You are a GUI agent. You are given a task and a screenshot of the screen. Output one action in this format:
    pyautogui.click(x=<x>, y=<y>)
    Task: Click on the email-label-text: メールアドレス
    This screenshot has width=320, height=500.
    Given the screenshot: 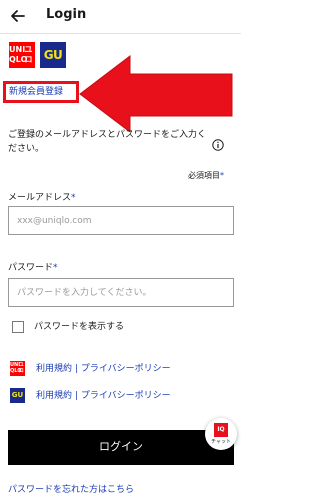 What is the action you would take?
    pyautogui.click(x=40, y=198)
    